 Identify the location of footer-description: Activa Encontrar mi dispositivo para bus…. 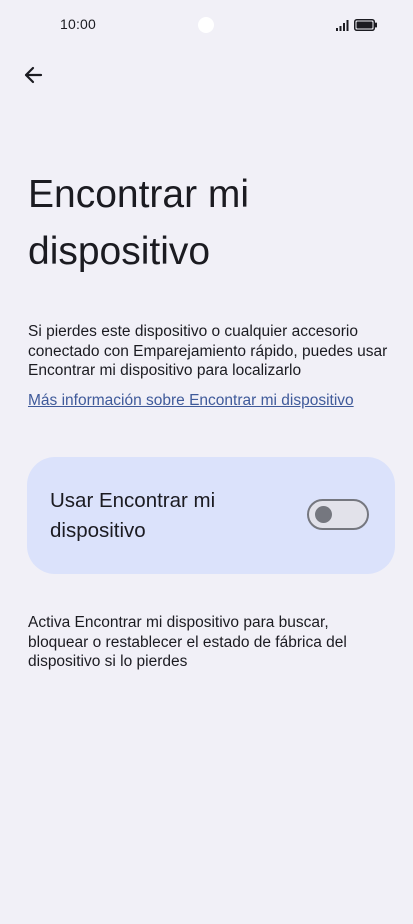
(187, 642).